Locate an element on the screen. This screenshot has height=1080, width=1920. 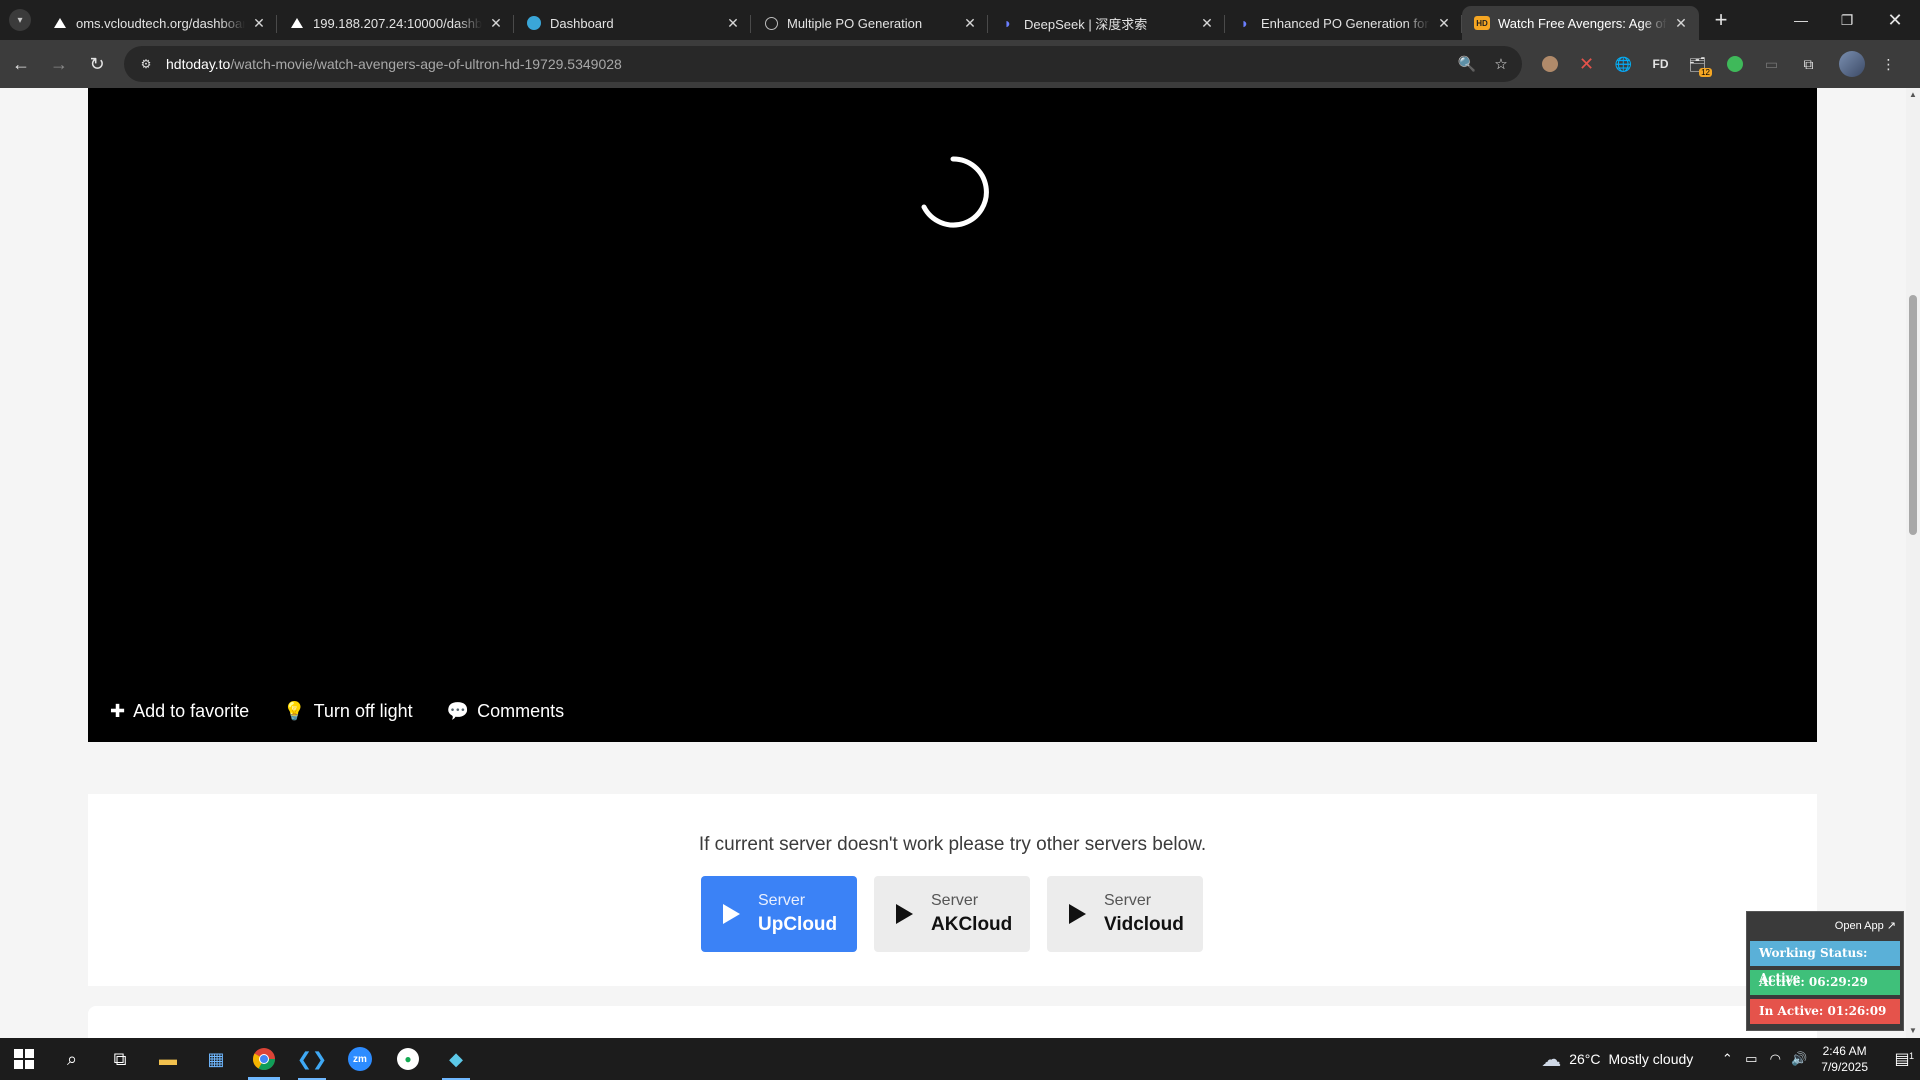
volume-icon: 🔊 is located at coordinates (1799, 1059).